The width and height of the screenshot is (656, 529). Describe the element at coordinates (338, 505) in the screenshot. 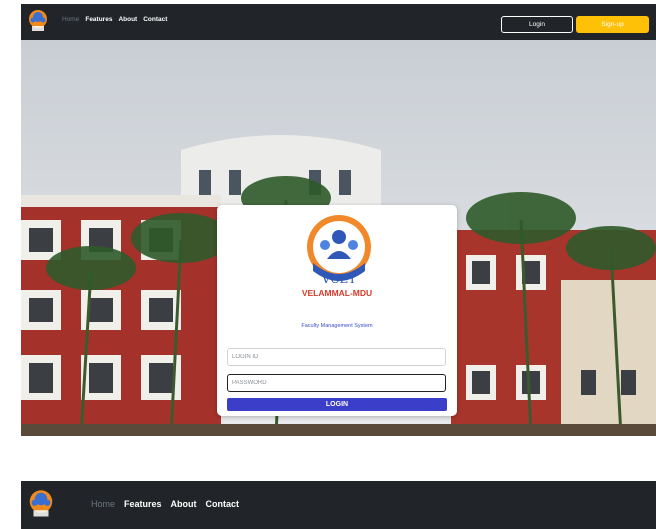

I see `bottom-navbar: Home Features About Contact` at that location.